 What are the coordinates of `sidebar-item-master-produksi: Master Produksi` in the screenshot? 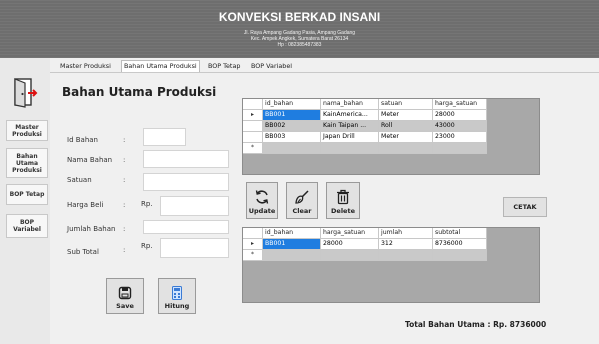 It's located at (27, 130).